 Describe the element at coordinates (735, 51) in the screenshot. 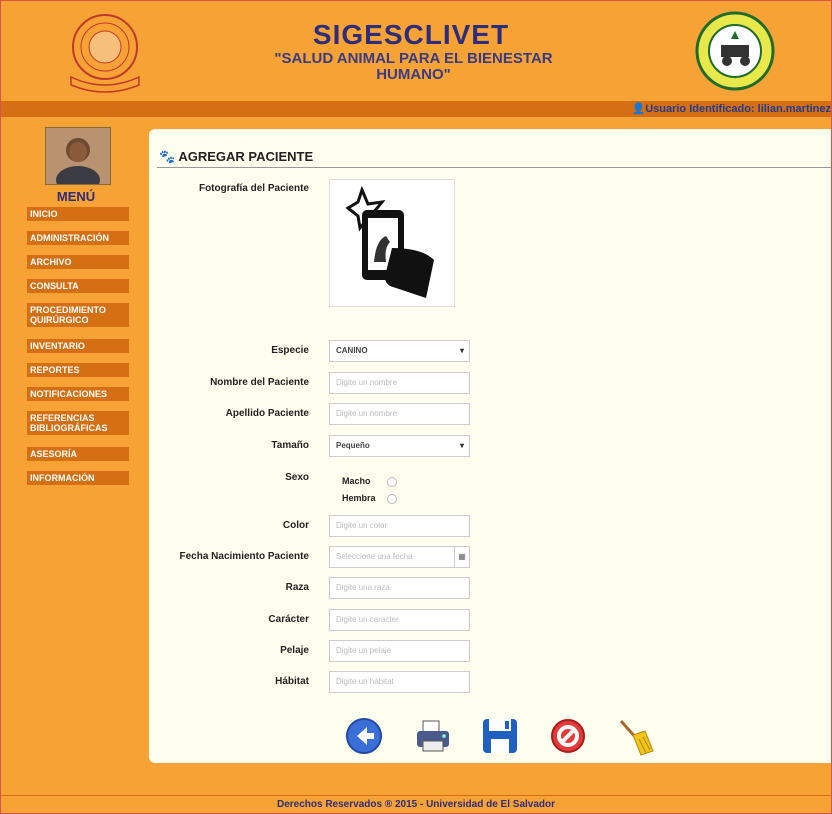

I see `faculty-seal-icon` at that location.